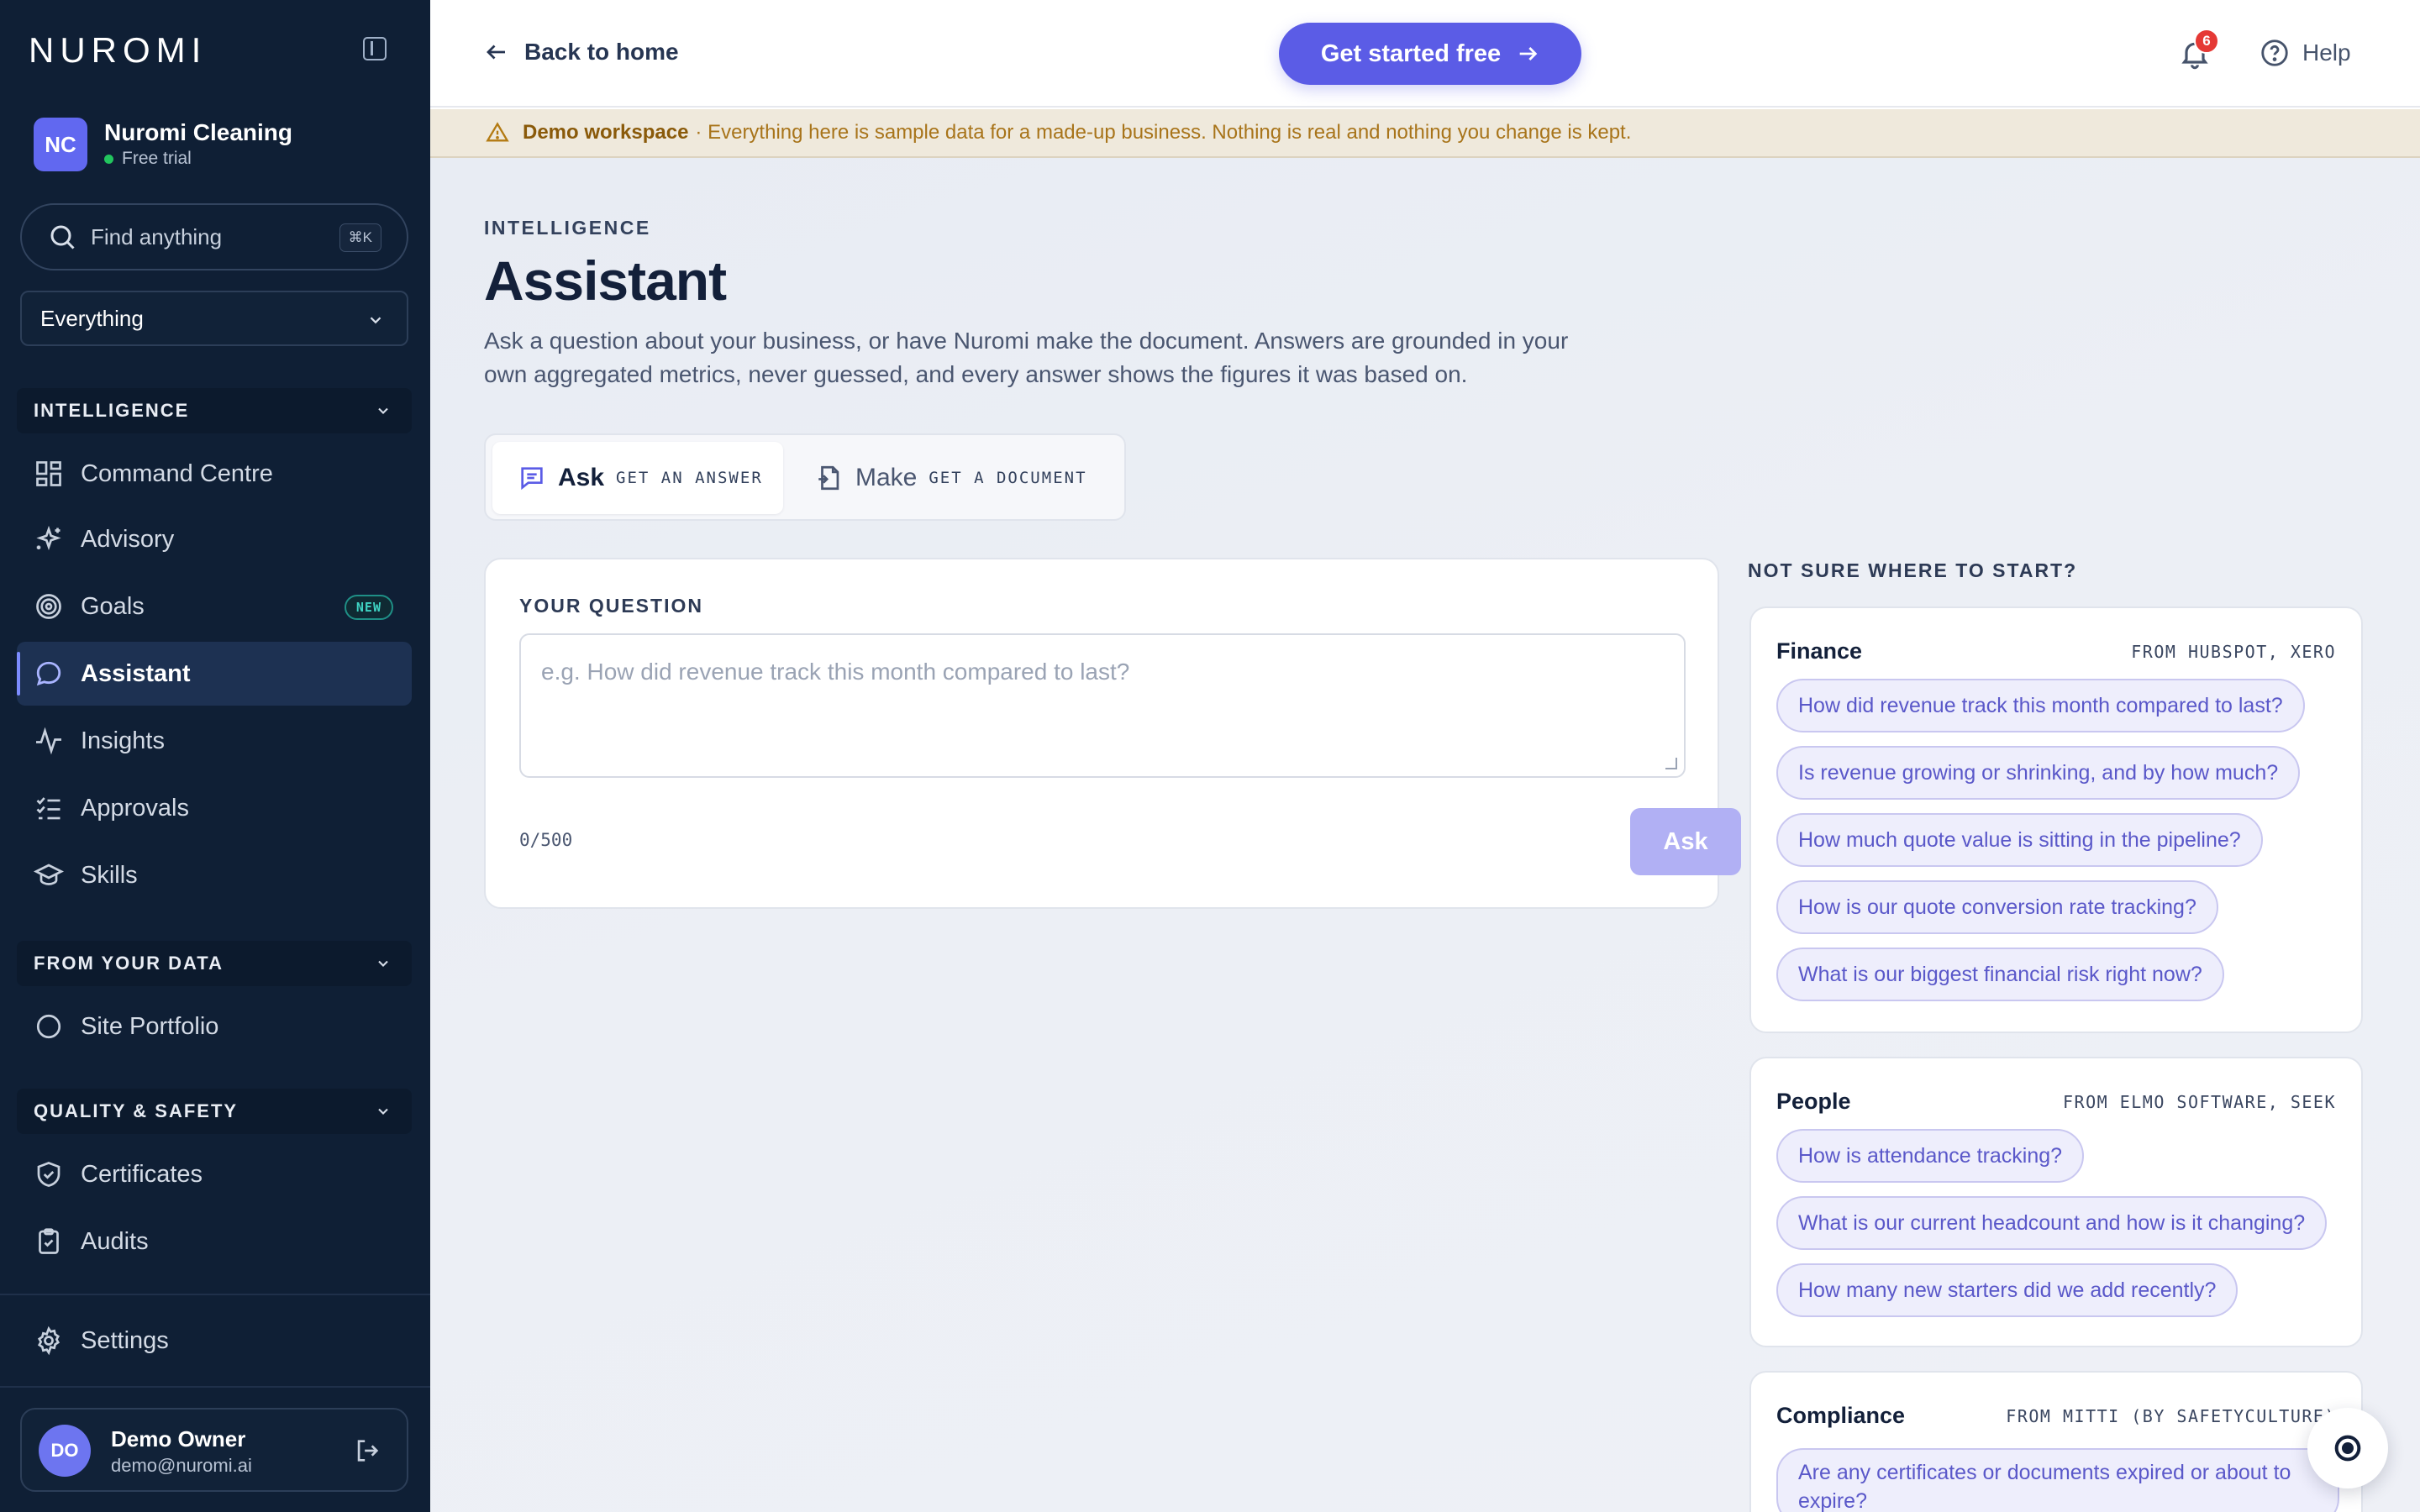  What do you see at coordinates (582, 477) in the screenshot?
I see `tab-label: Ask` at bounding box center [582, 477].